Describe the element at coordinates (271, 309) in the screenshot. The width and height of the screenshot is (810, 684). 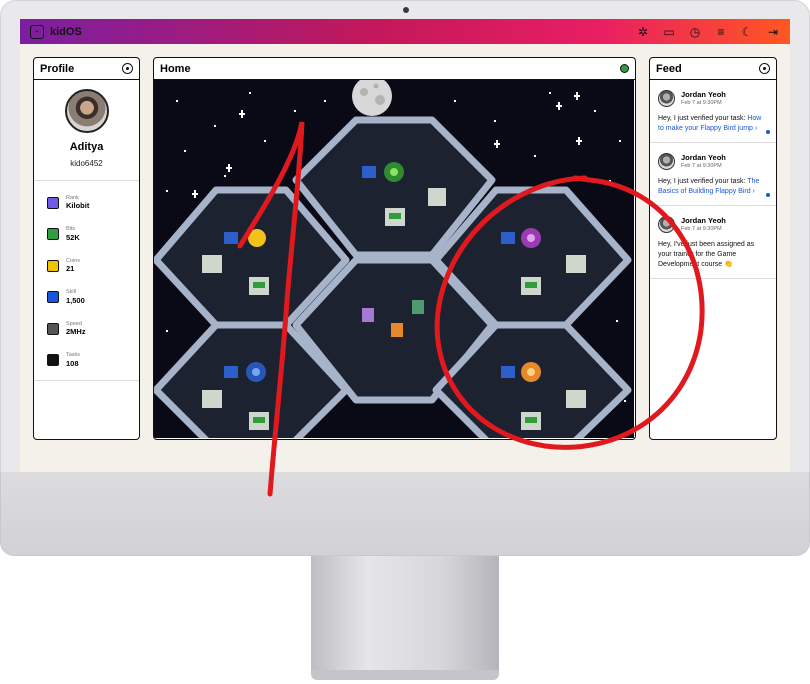
I see `red-stroke-one` at that location.